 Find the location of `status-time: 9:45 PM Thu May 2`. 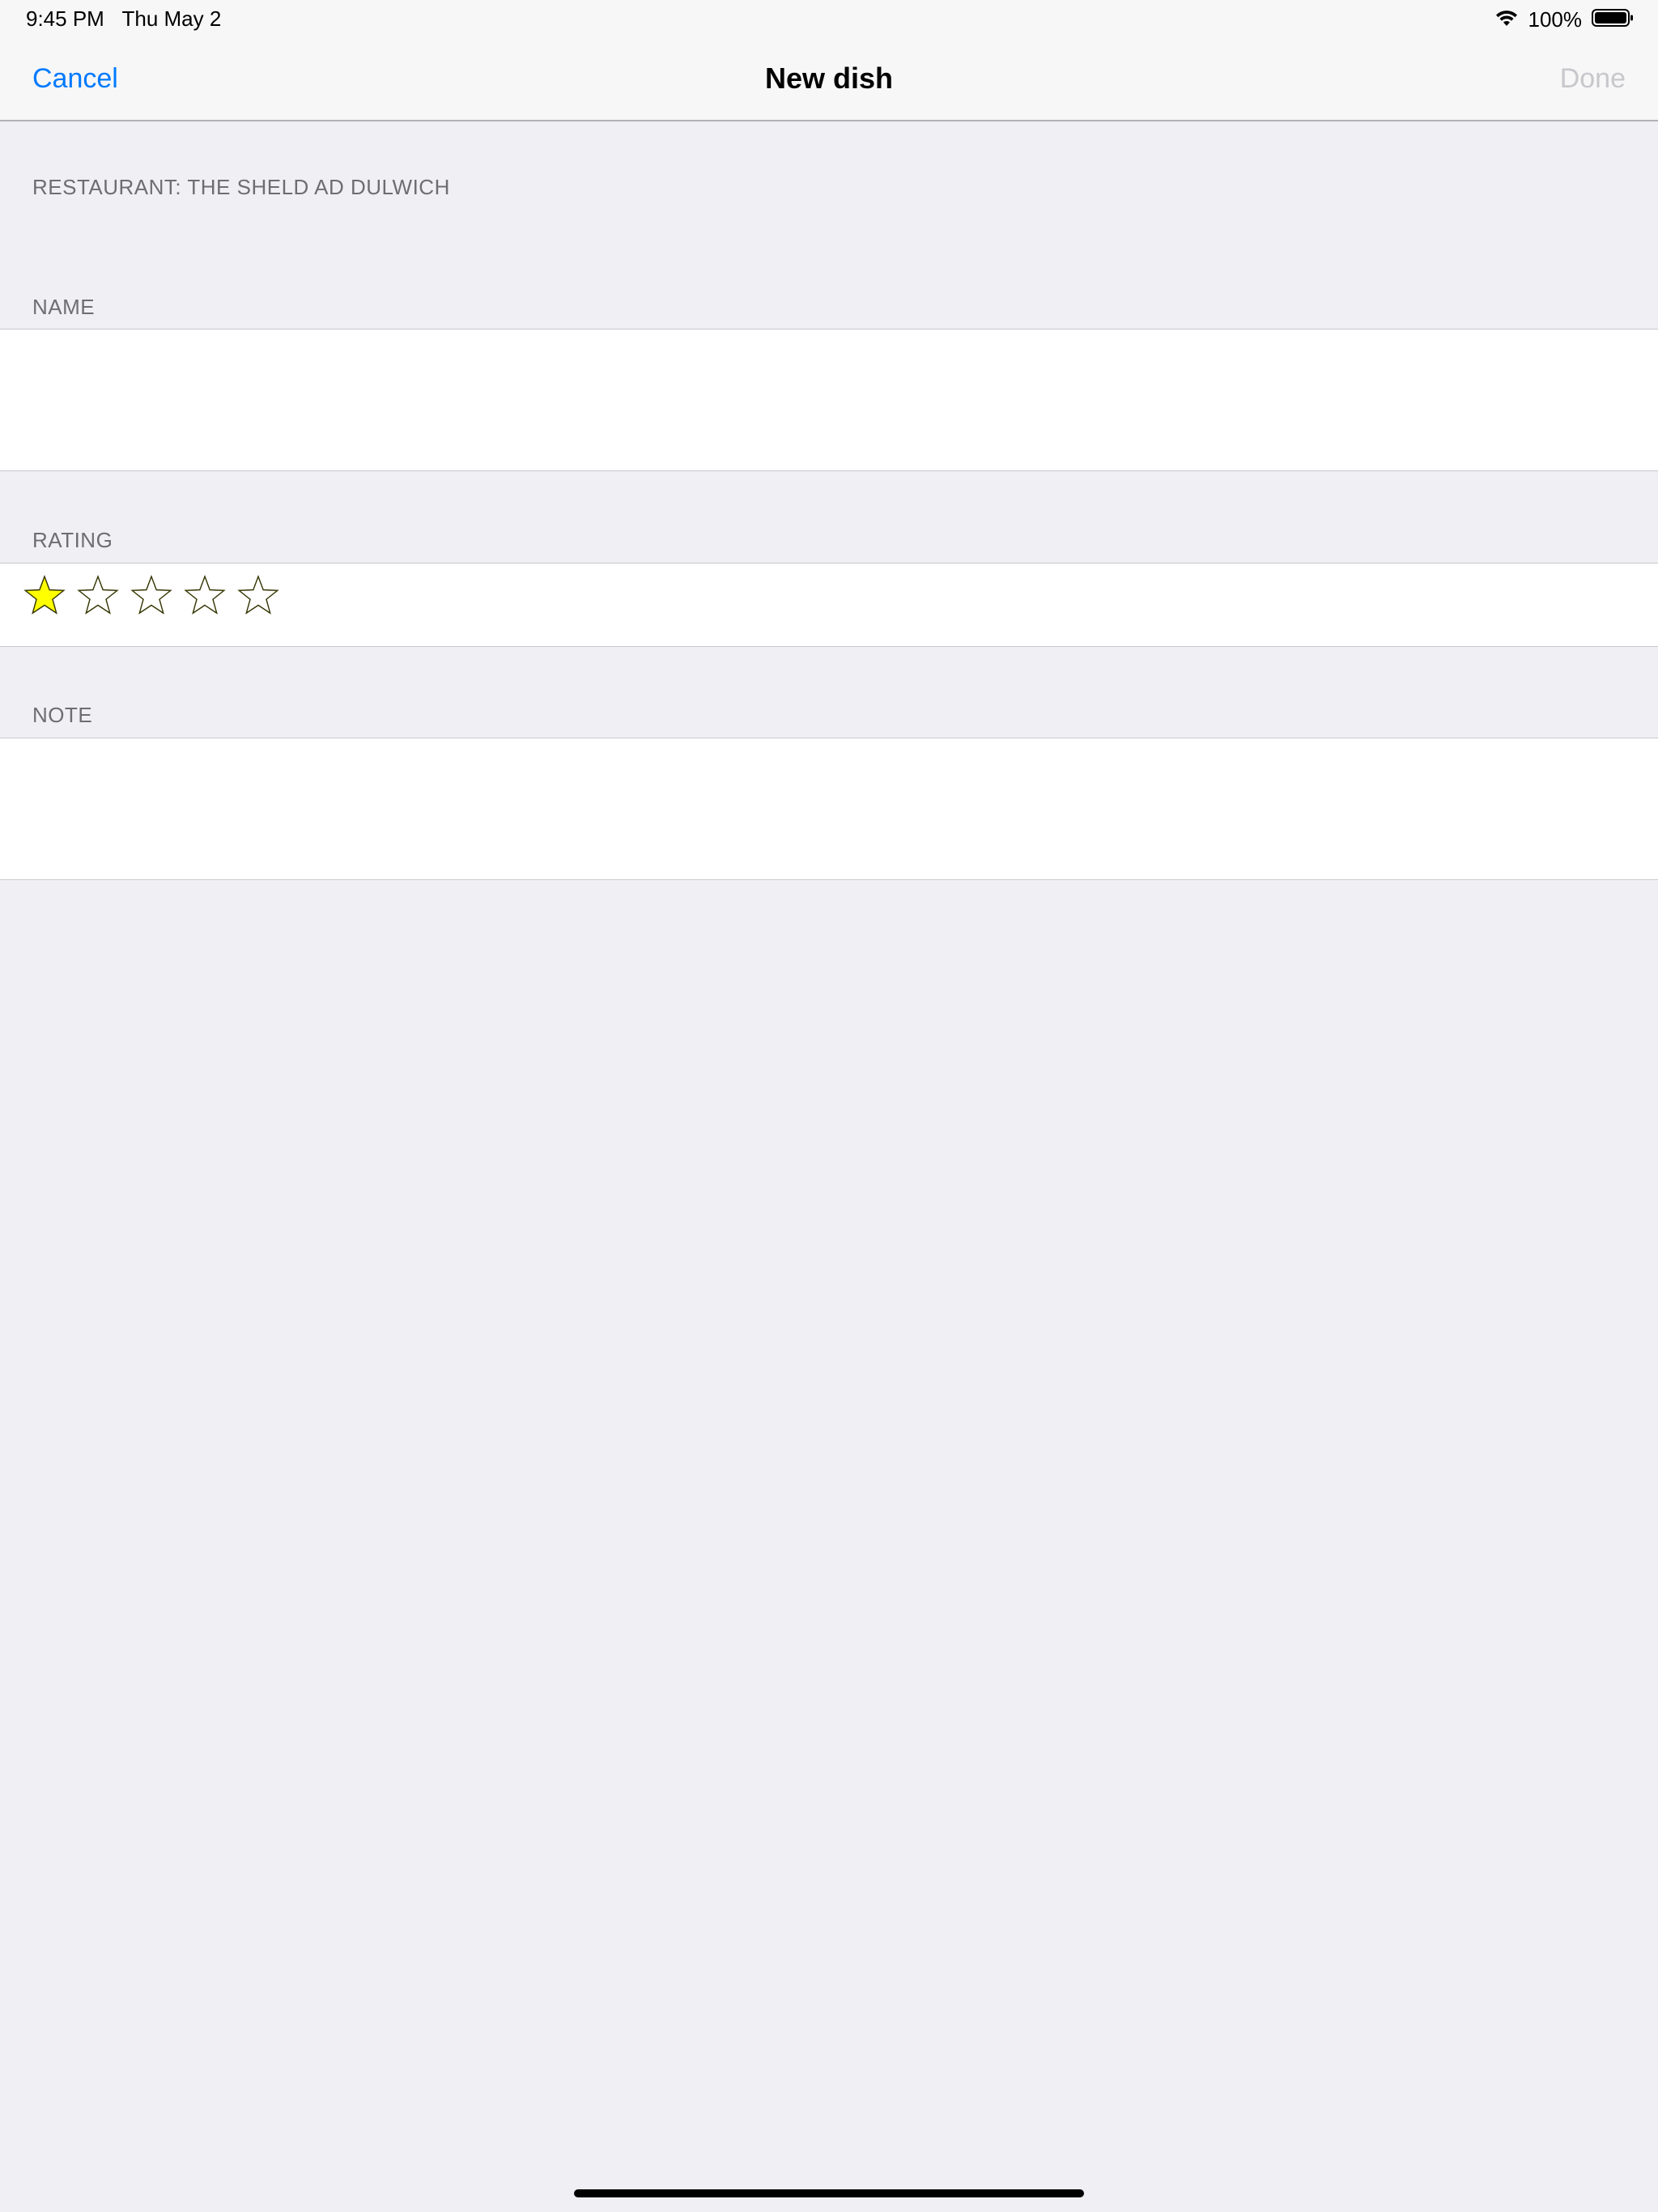

status-time: 9:45 PM Thu May 2 is located at coordinates (123, 19).